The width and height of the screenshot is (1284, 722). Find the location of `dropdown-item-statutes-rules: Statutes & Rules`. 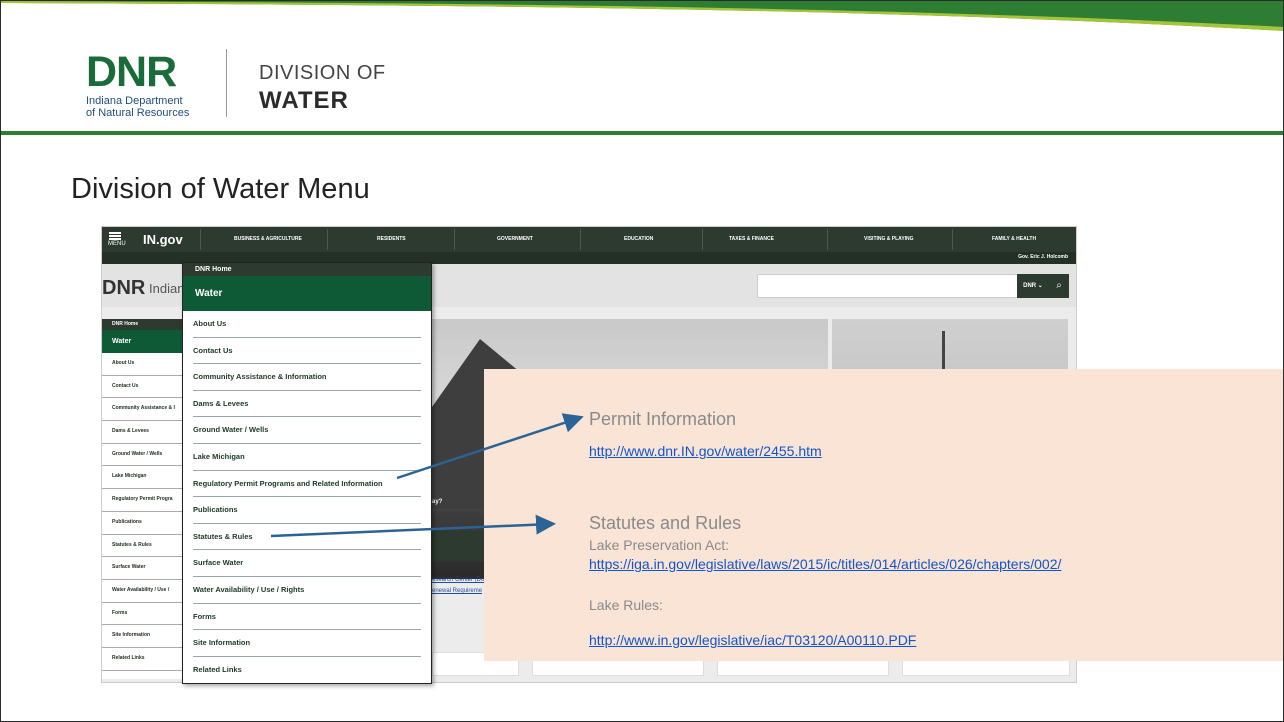

dropdown-item-statutes-rules: Statutes & Rules is located at coordinates (307, 537).